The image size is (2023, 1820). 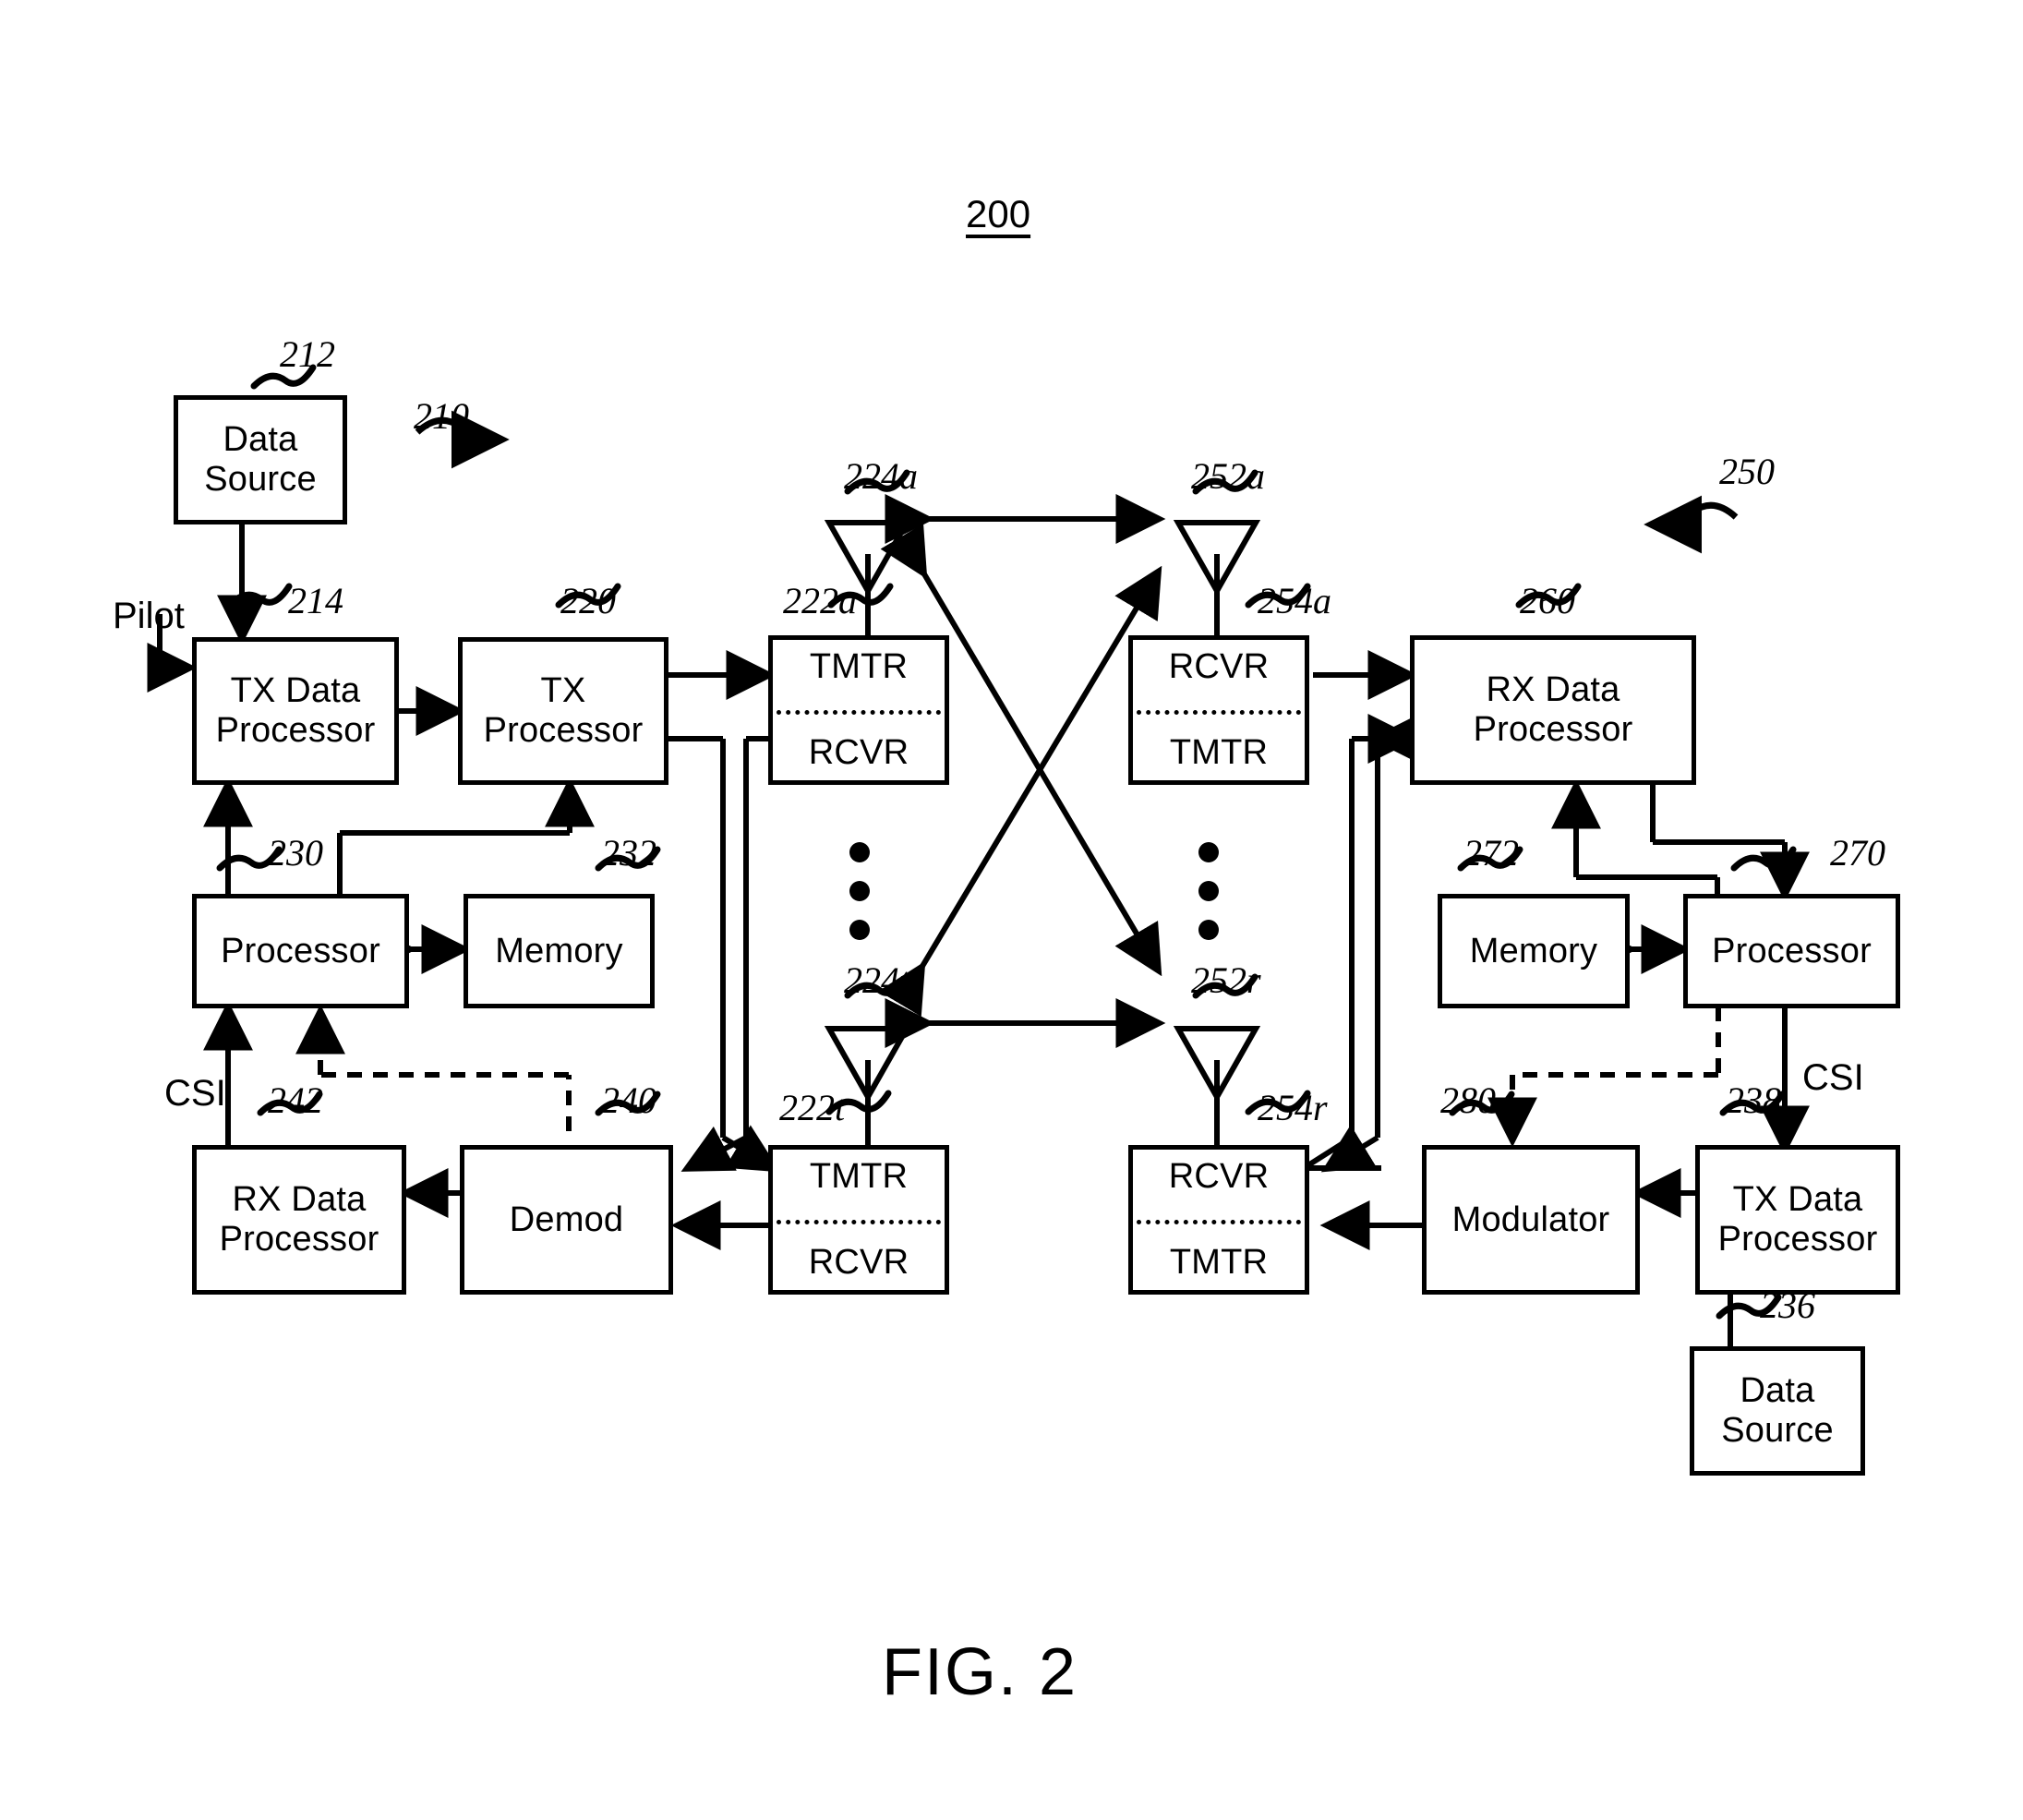 I want to click on block-data-source-tx: Data Source, so click(x=260, y=459).